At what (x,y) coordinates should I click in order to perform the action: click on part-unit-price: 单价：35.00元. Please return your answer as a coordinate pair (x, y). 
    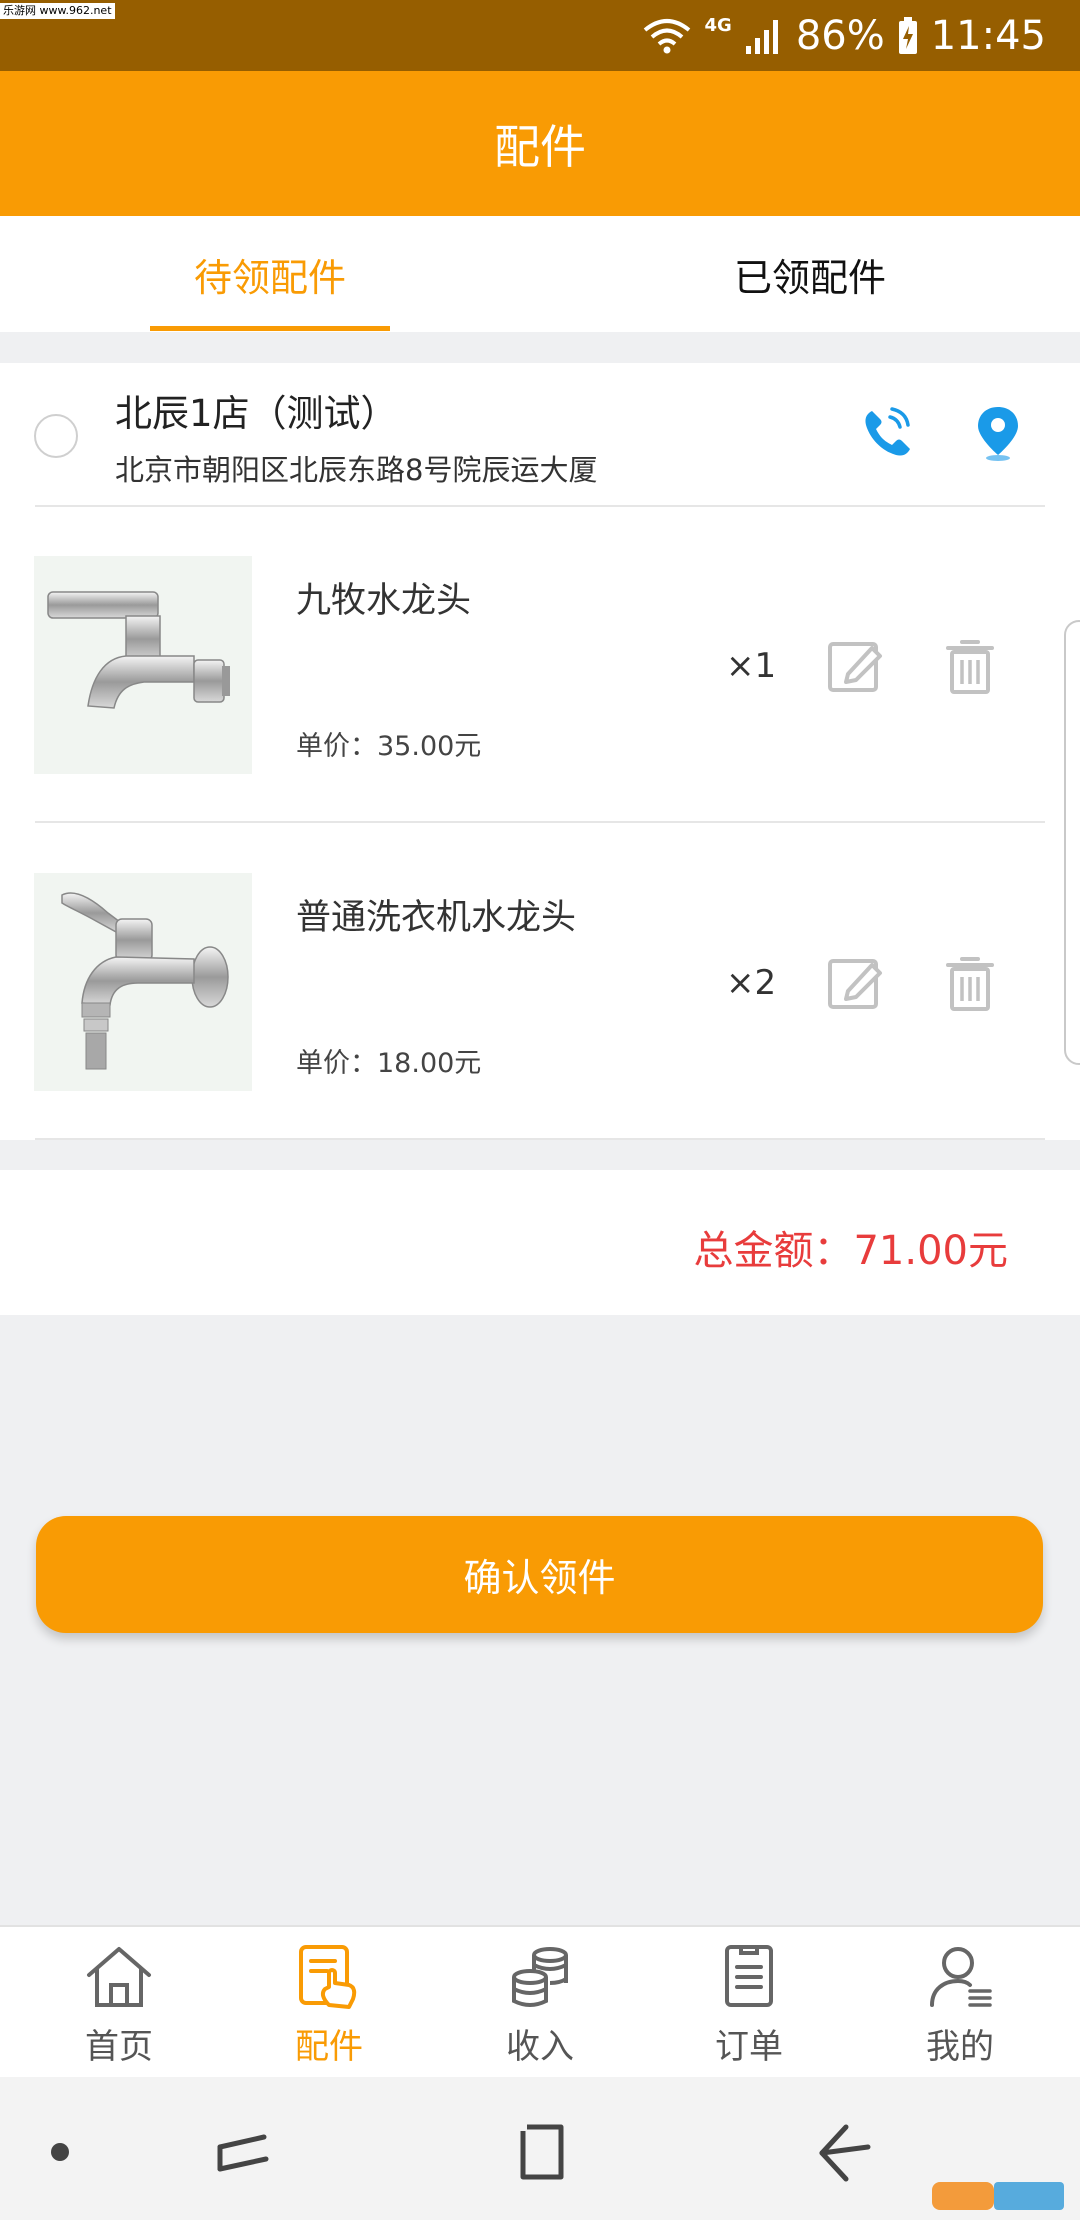
    Looking at the image, I should click on (389, 746).